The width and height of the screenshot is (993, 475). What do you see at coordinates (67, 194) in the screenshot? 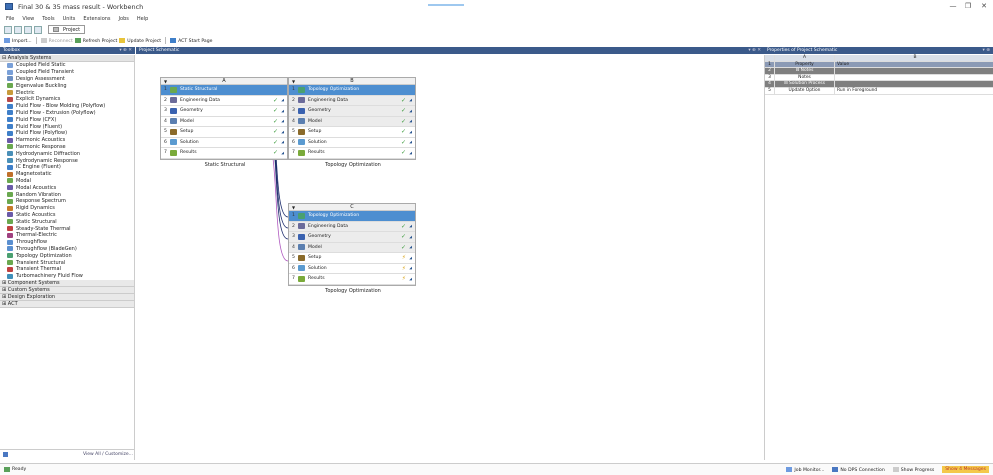
I see `toolbox-item: Random Vibration` at bounding box center [67, 194].